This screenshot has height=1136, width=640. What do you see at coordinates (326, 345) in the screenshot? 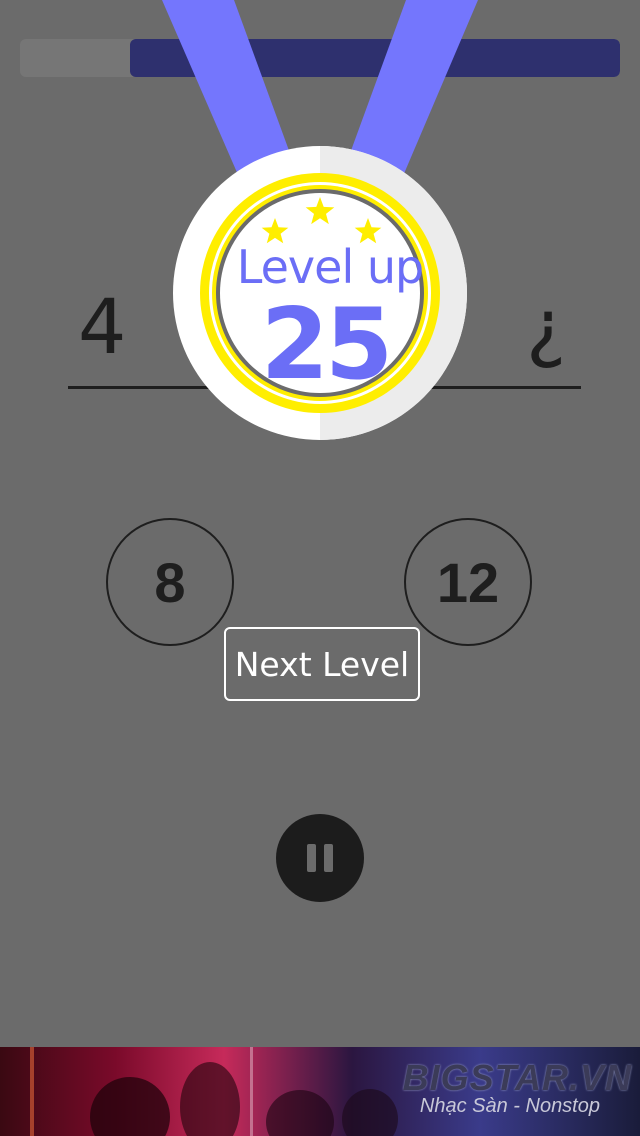
I see `medal-level-number: 25` at bounding box center [326, 345].